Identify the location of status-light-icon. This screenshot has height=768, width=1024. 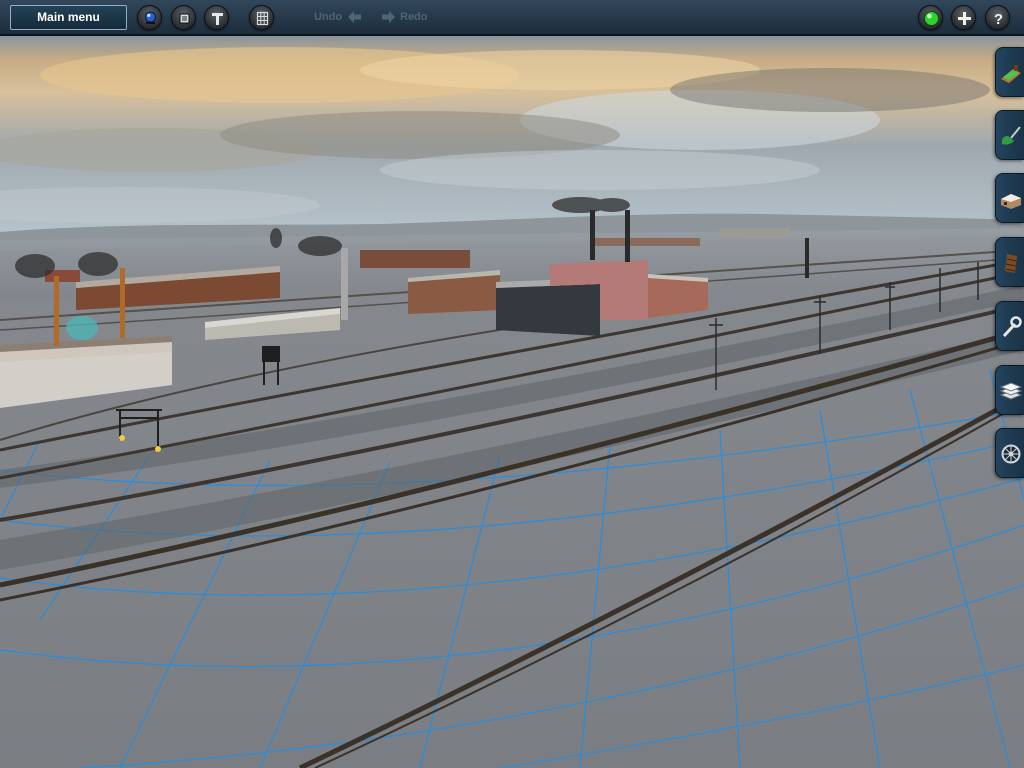
(931, 18).